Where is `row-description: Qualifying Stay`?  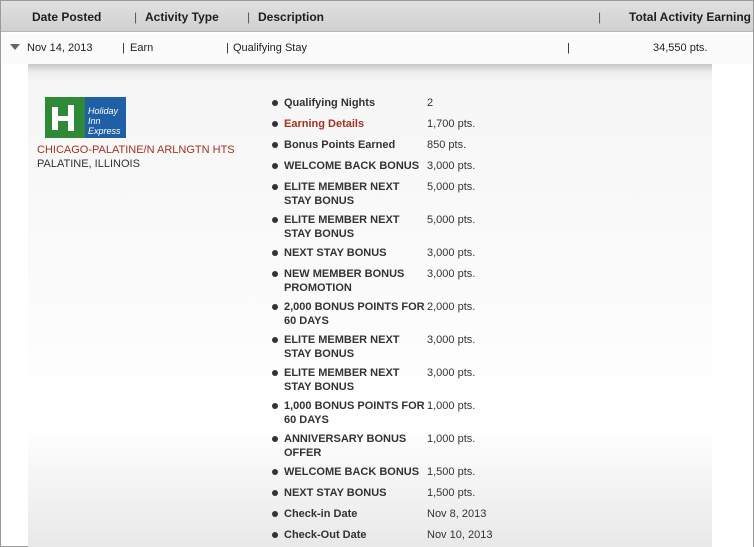
row-description: Qualifying Stay is located at coordinates (270, 48).